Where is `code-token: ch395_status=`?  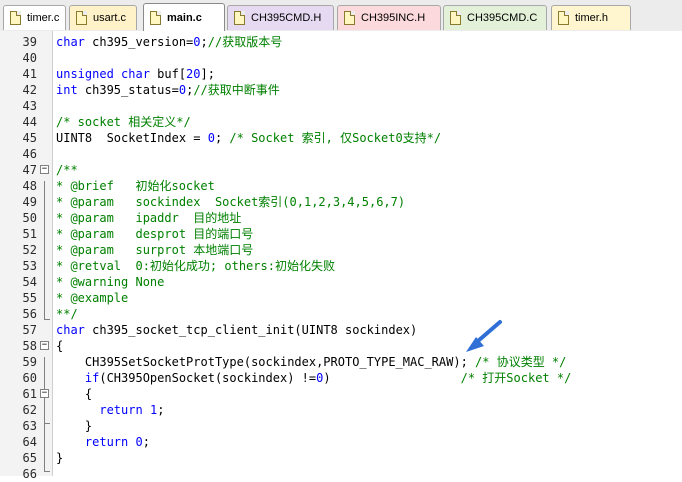
code-token: ch395_status= is located at coordinates (128, 90).